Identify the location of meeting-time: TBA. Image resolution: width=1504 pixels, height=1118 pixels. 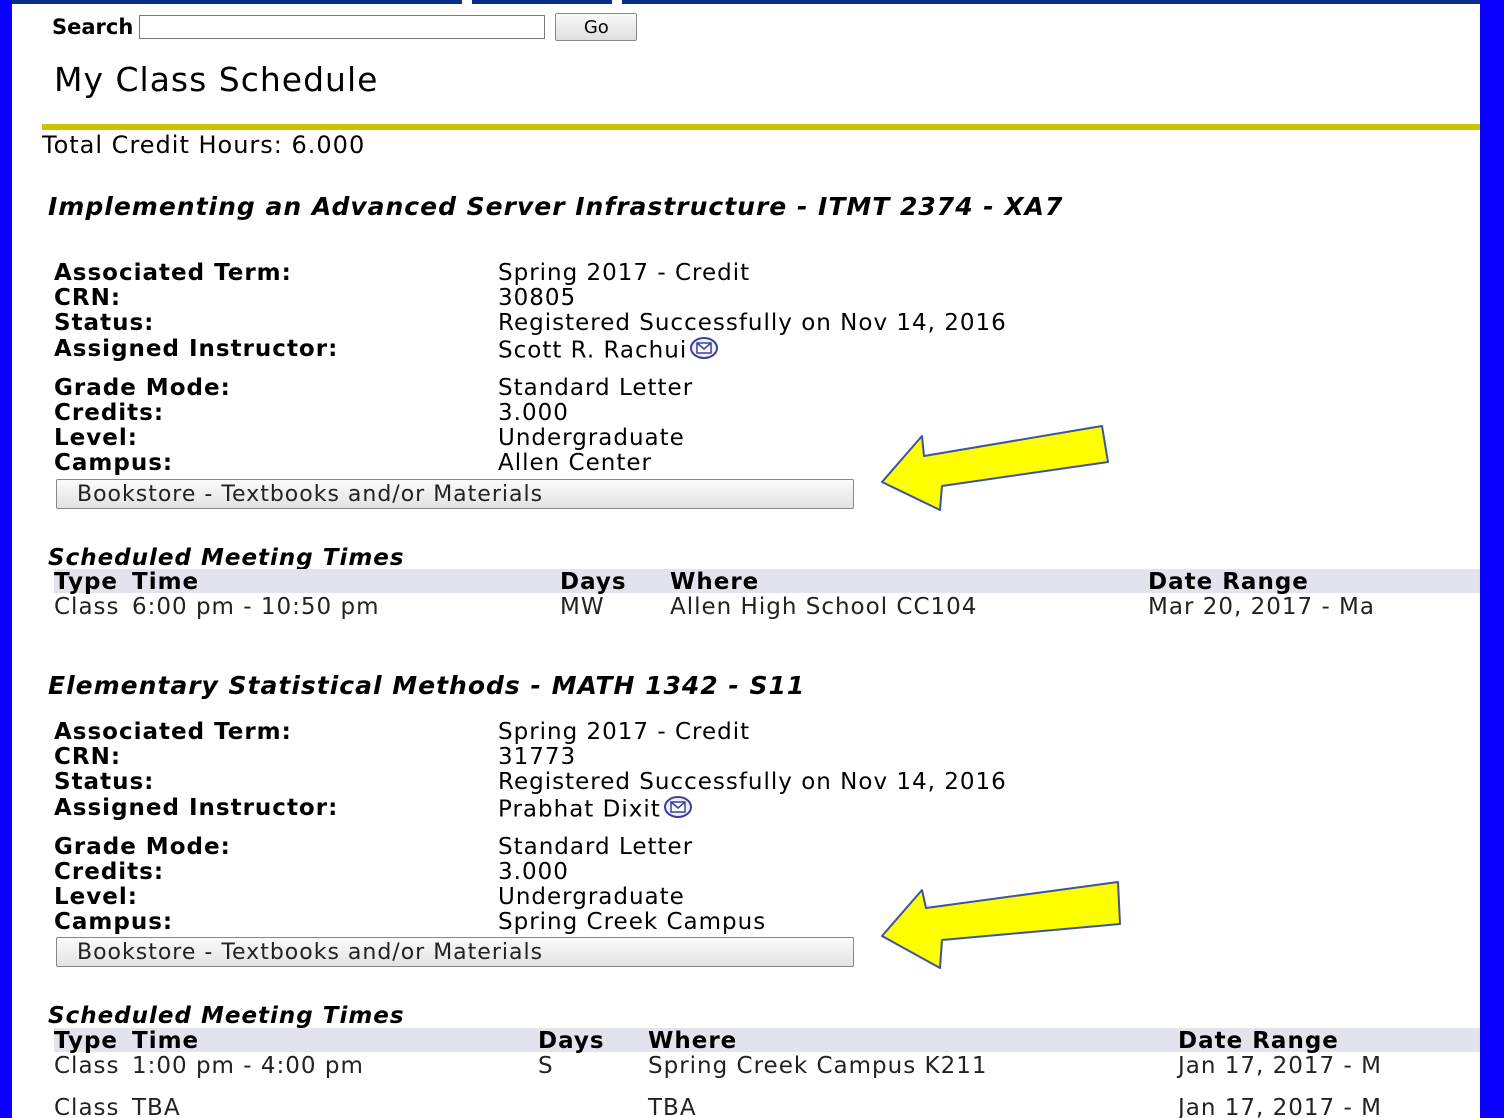
(156, 1106).